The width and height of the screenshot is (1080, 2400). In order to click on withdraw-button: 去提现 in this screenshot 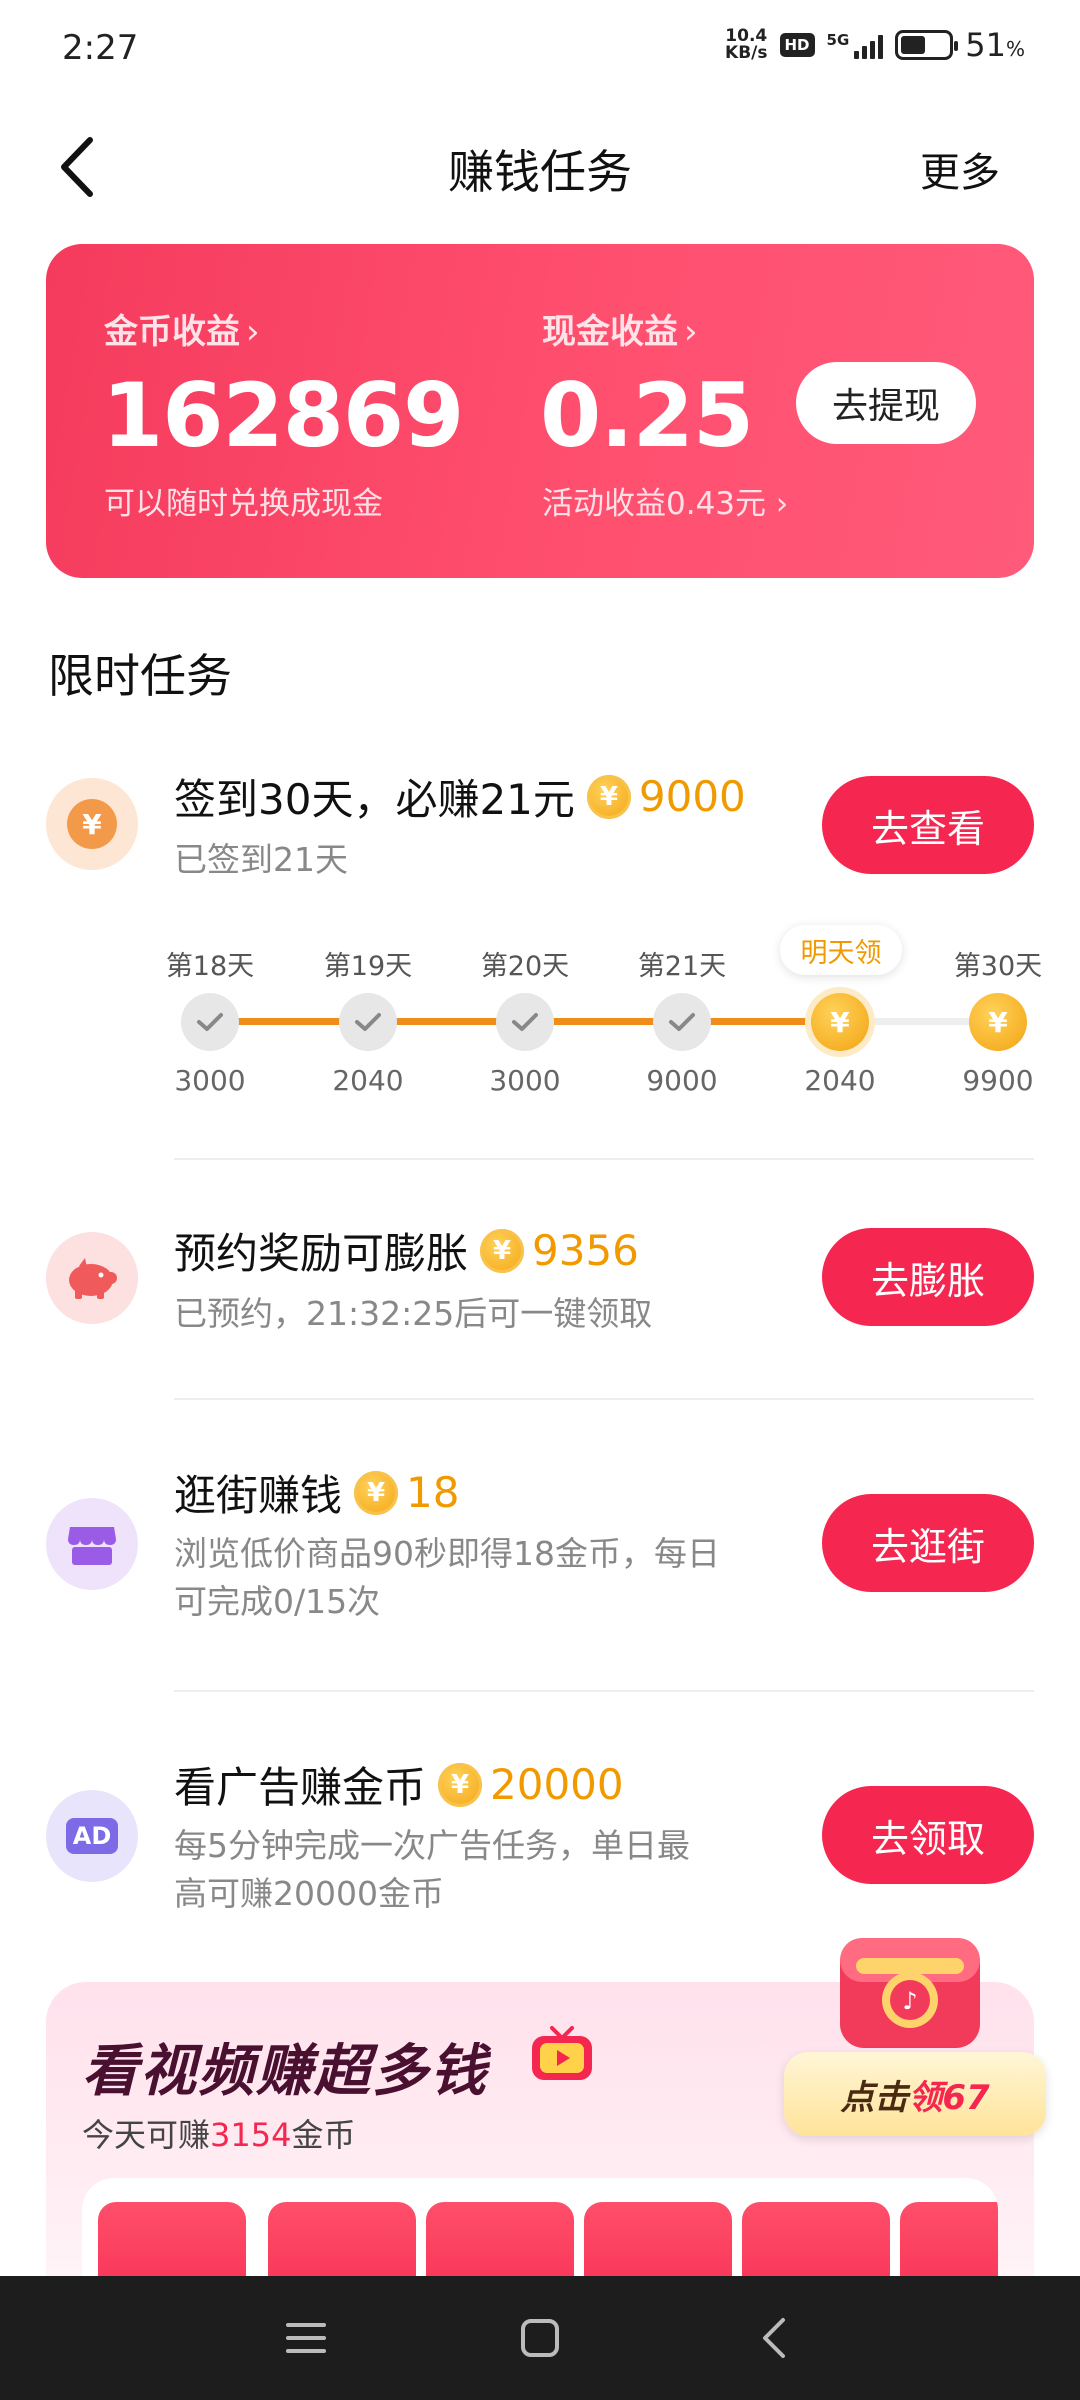, I will do `click(886, 403)`.